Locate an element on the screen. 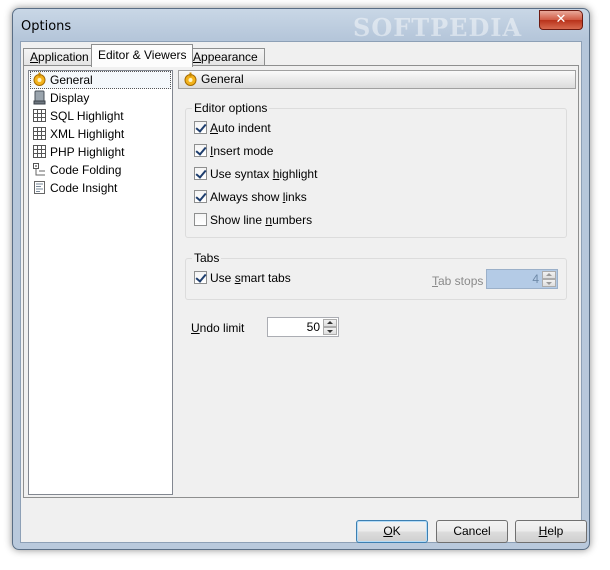 Image resolution: width=610 pixels, height=570 pixels. auto-indent-checkbox: Auto indent is located at coordinates (232, 129).